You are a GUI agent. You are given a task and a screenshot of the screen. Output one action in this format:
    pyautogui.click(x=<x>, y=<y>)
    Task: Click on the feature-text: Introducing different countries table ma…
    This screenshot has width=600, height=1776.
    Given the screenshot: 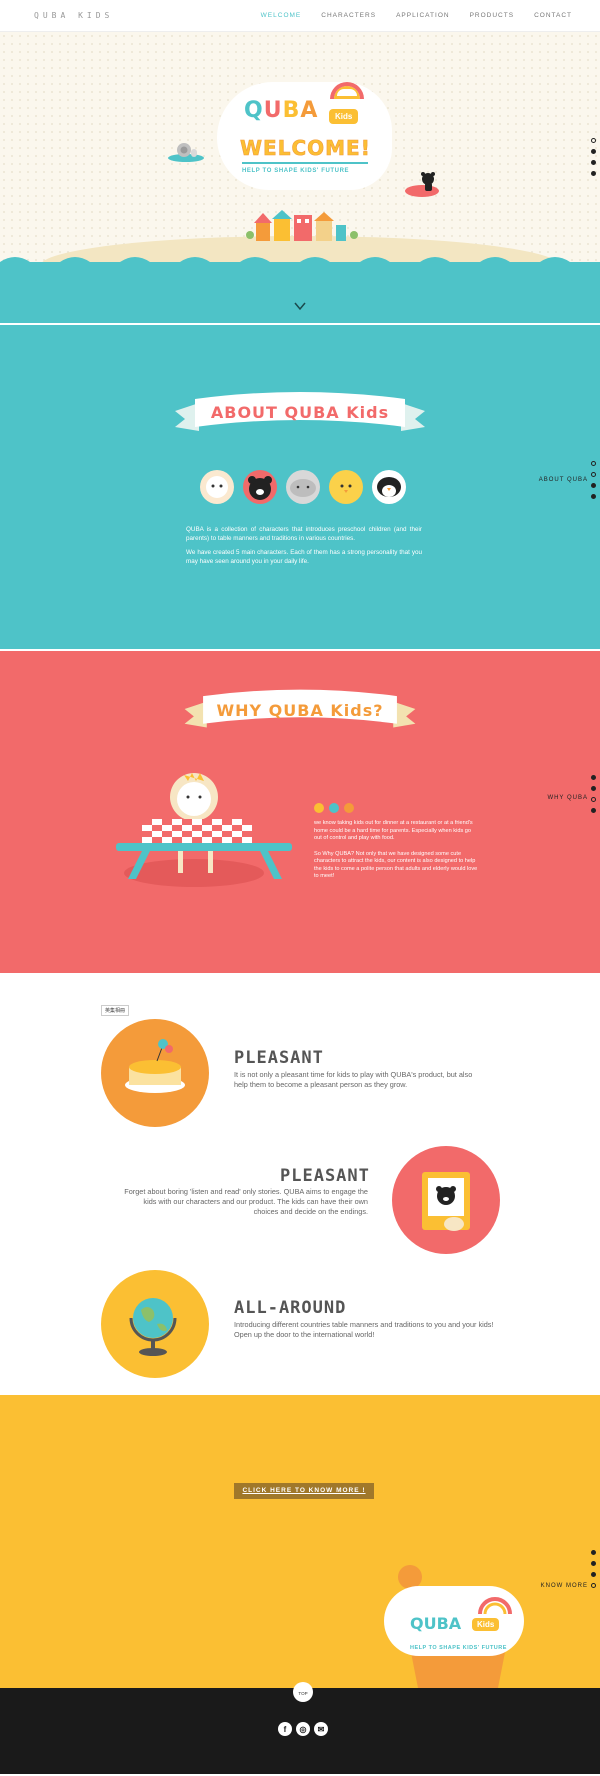 What is the action you would take?
    pyautogui.click(x=364, y=1330)
    